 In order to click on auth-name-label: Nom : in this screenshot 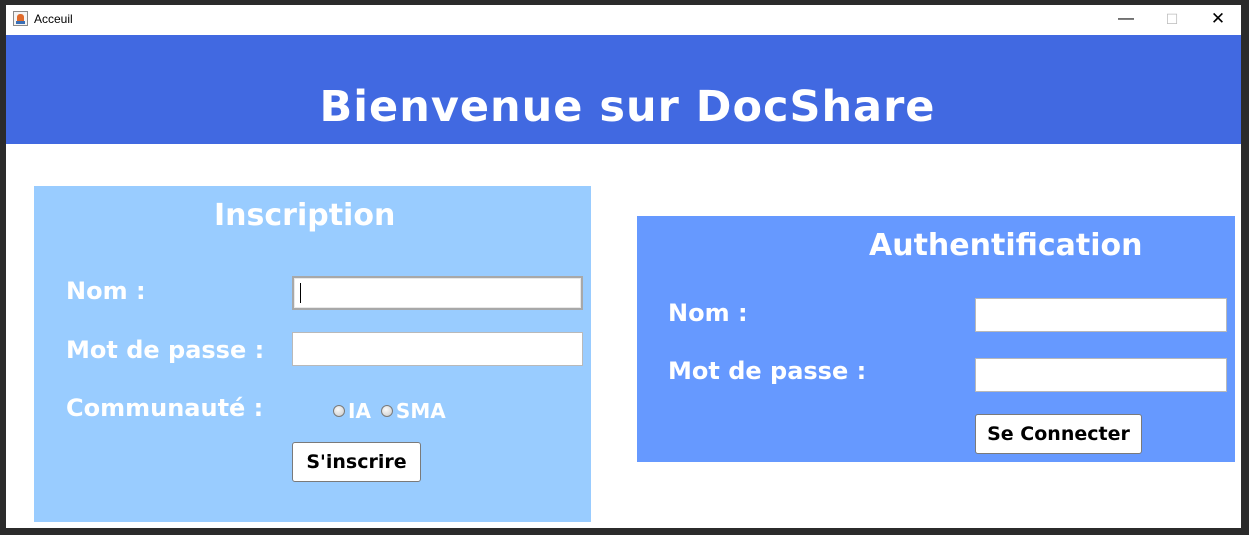, I will do `click(708, 313)`.